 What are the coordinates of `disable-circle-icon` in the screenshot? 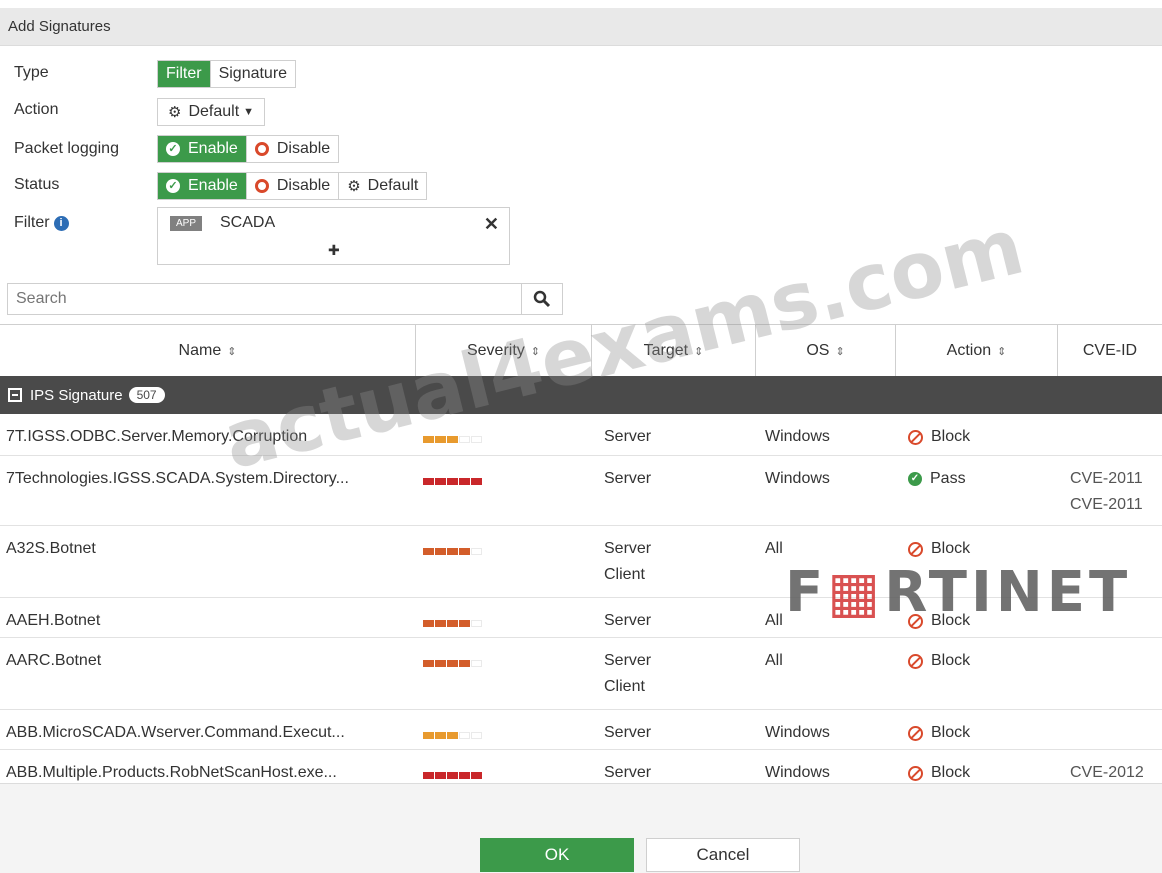 It's located at (261, 149).